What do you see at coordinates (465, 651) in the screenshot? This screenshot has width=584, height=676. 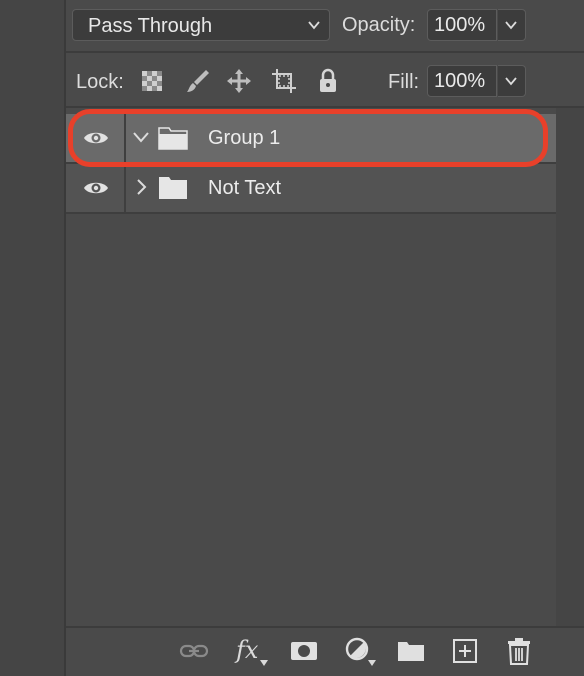 I see `new-layer-icon` at bounding box center [465, 651].